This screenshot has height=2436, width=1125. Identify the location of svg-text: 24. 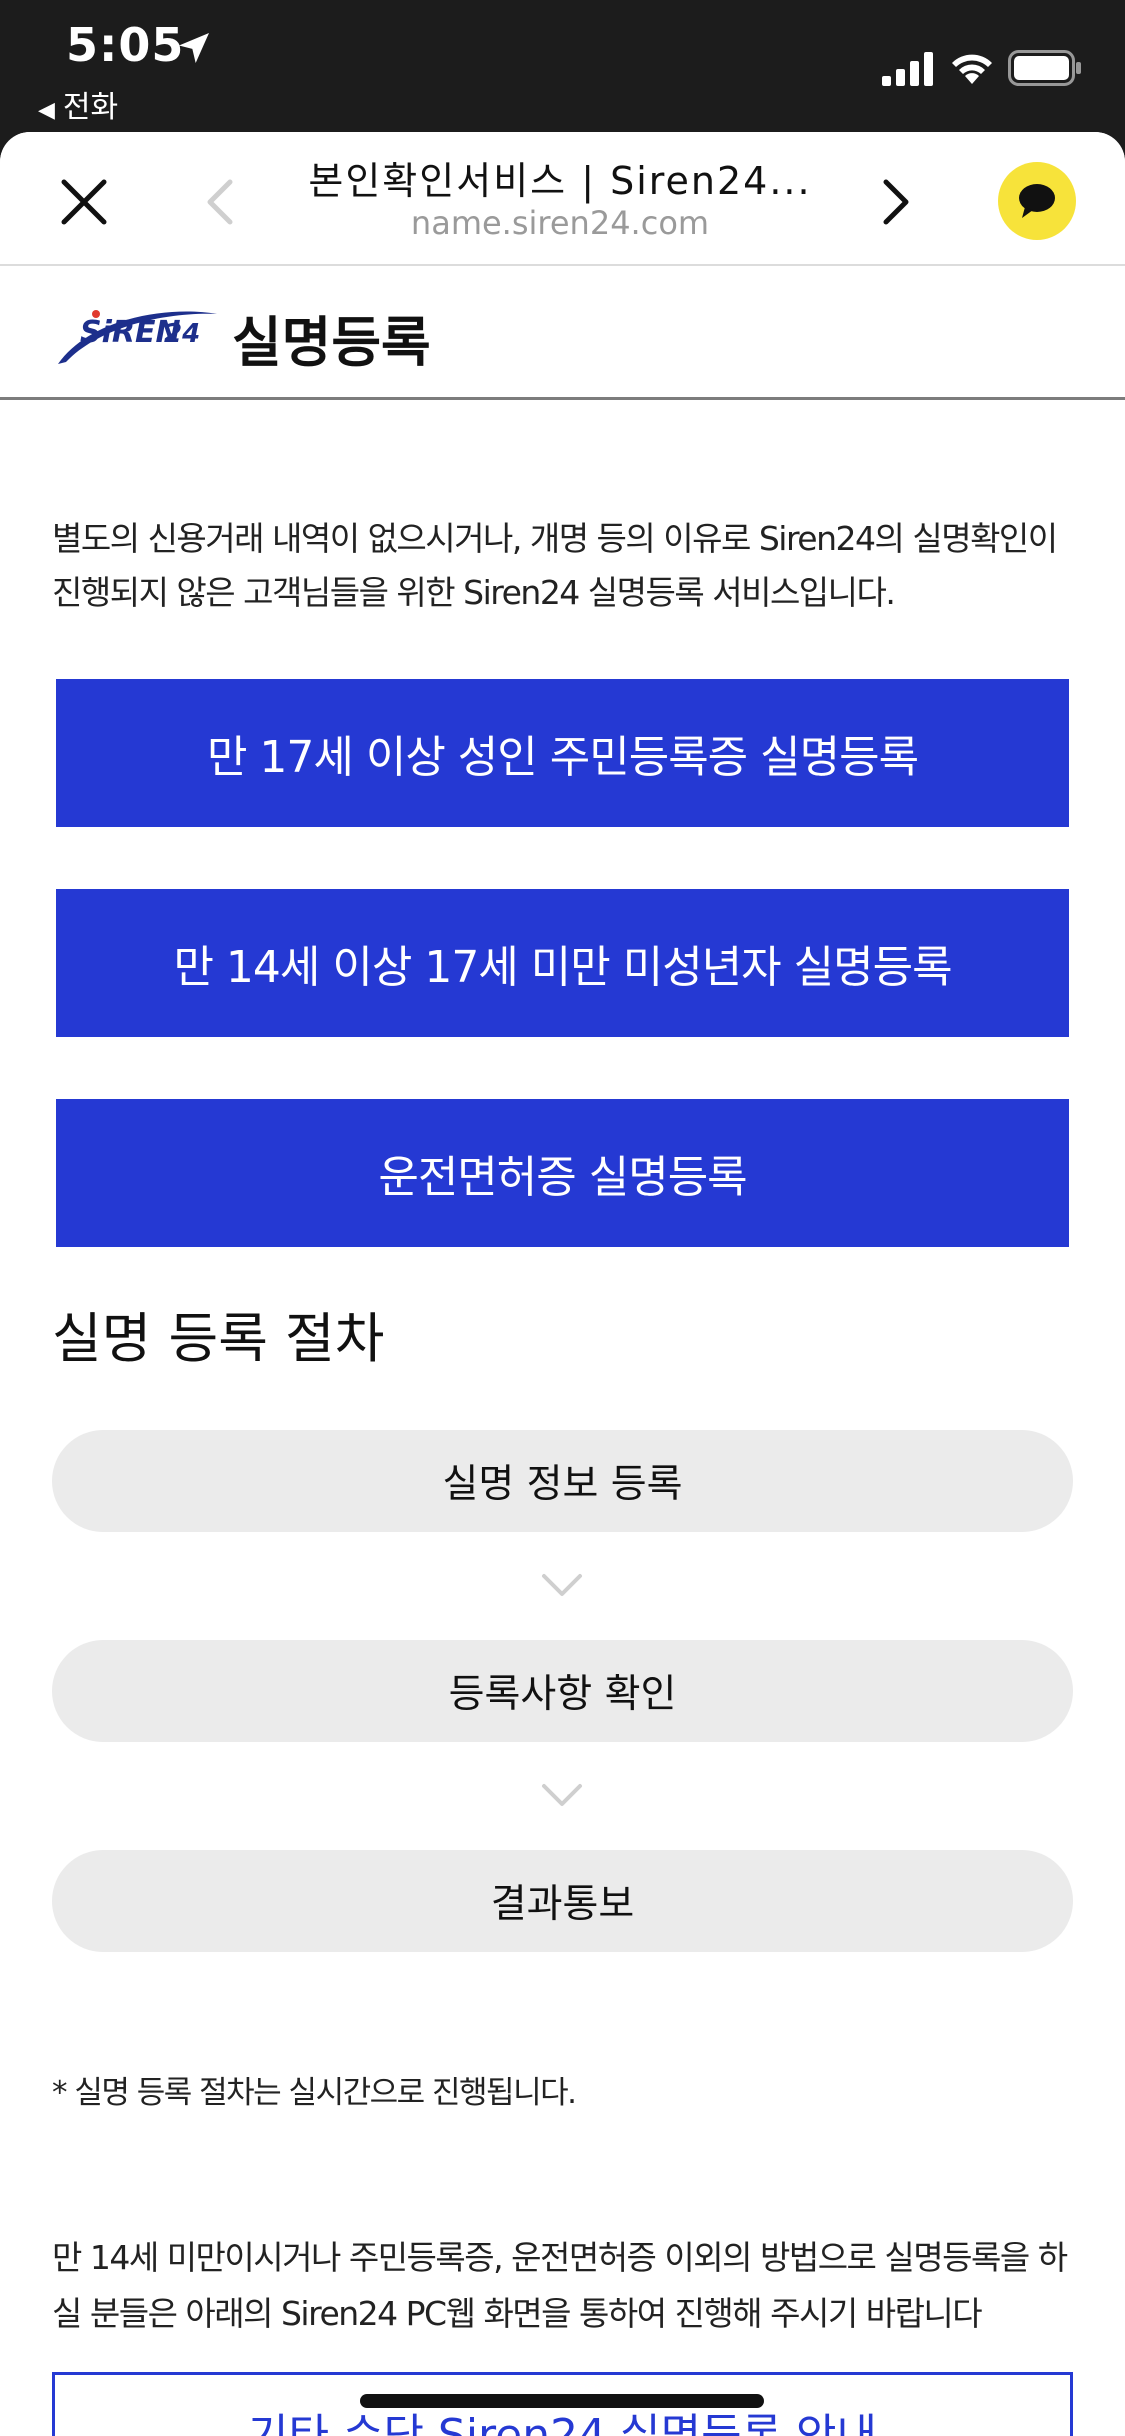
(182, 334).